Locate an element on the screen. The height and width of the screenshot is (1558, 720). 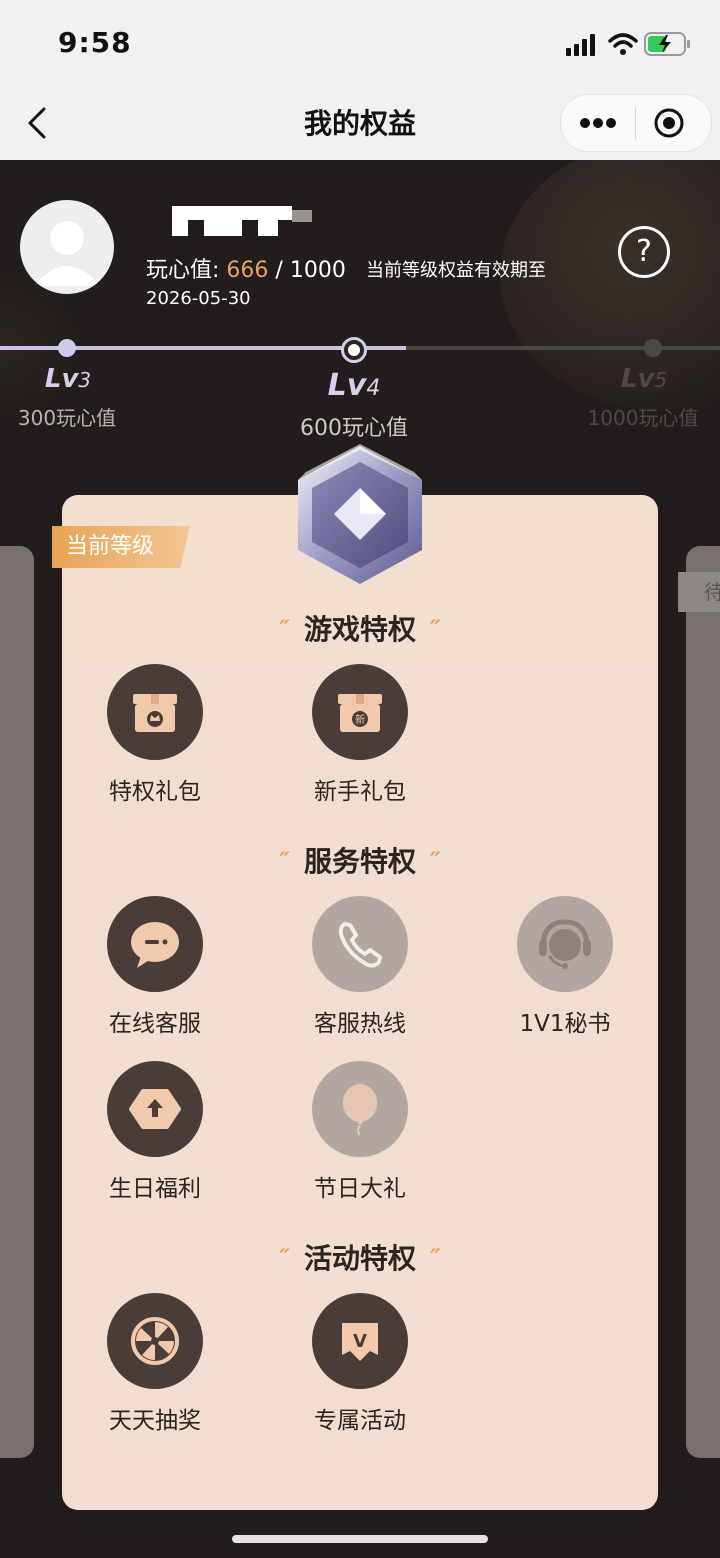
avatar-placeholder-icon is located at coordinates (67, 253).